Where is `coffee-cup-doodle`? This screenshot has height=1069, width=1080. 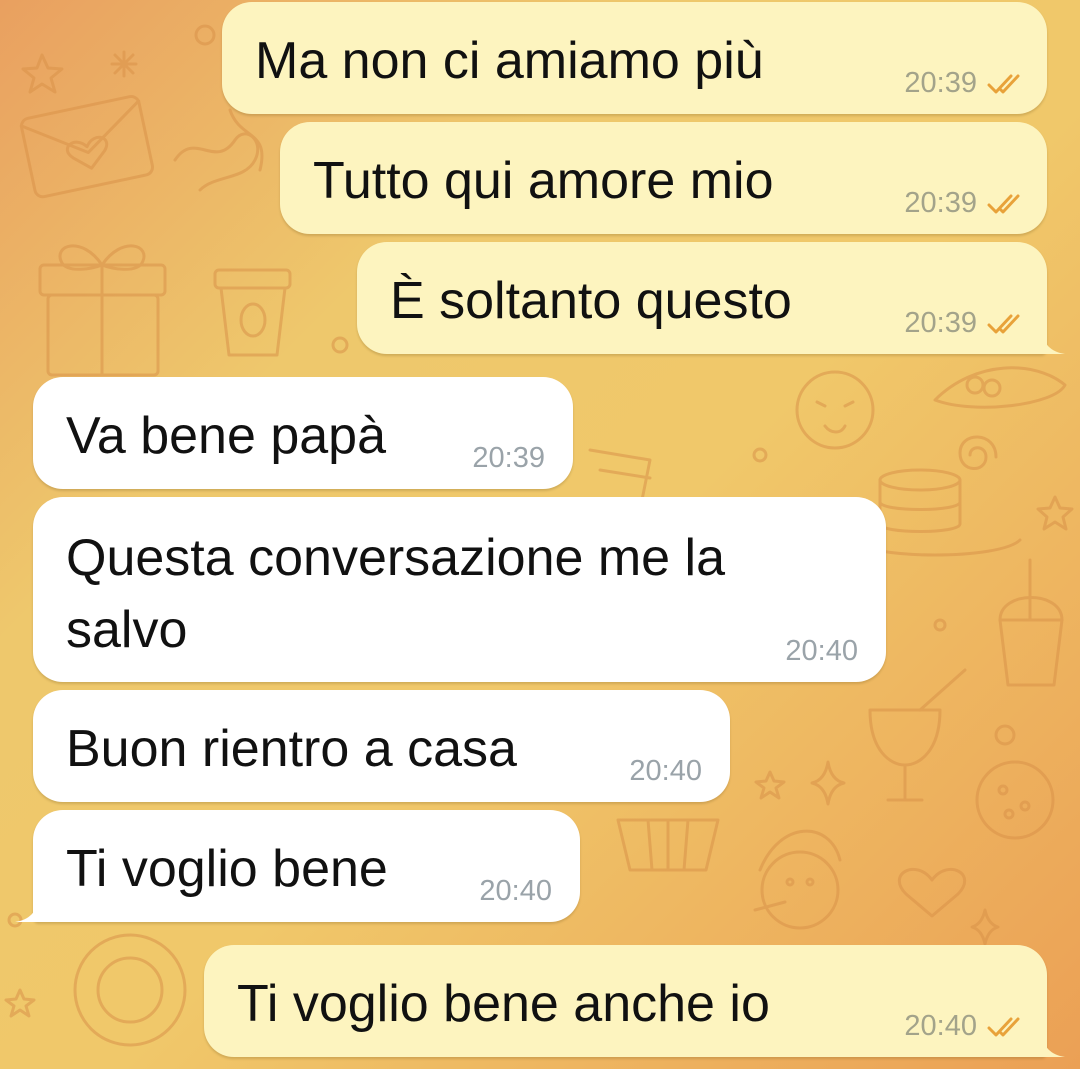
coffee-cup-doodle is located at coordinates (252, 312).